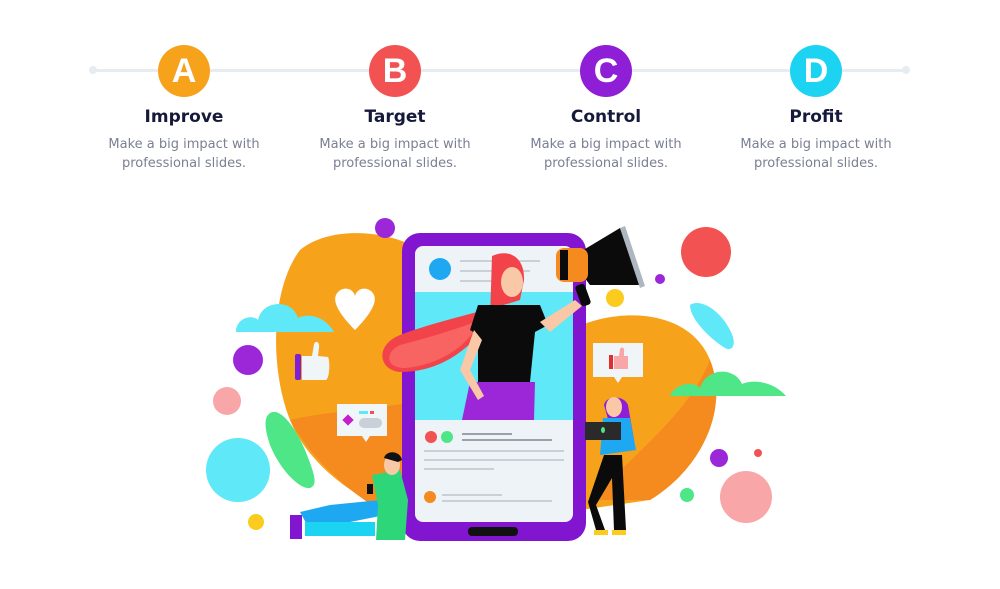 Image resolution: width=1000 pixels, height=589 pixels. I want to click on woman-face, so click(512, 282).